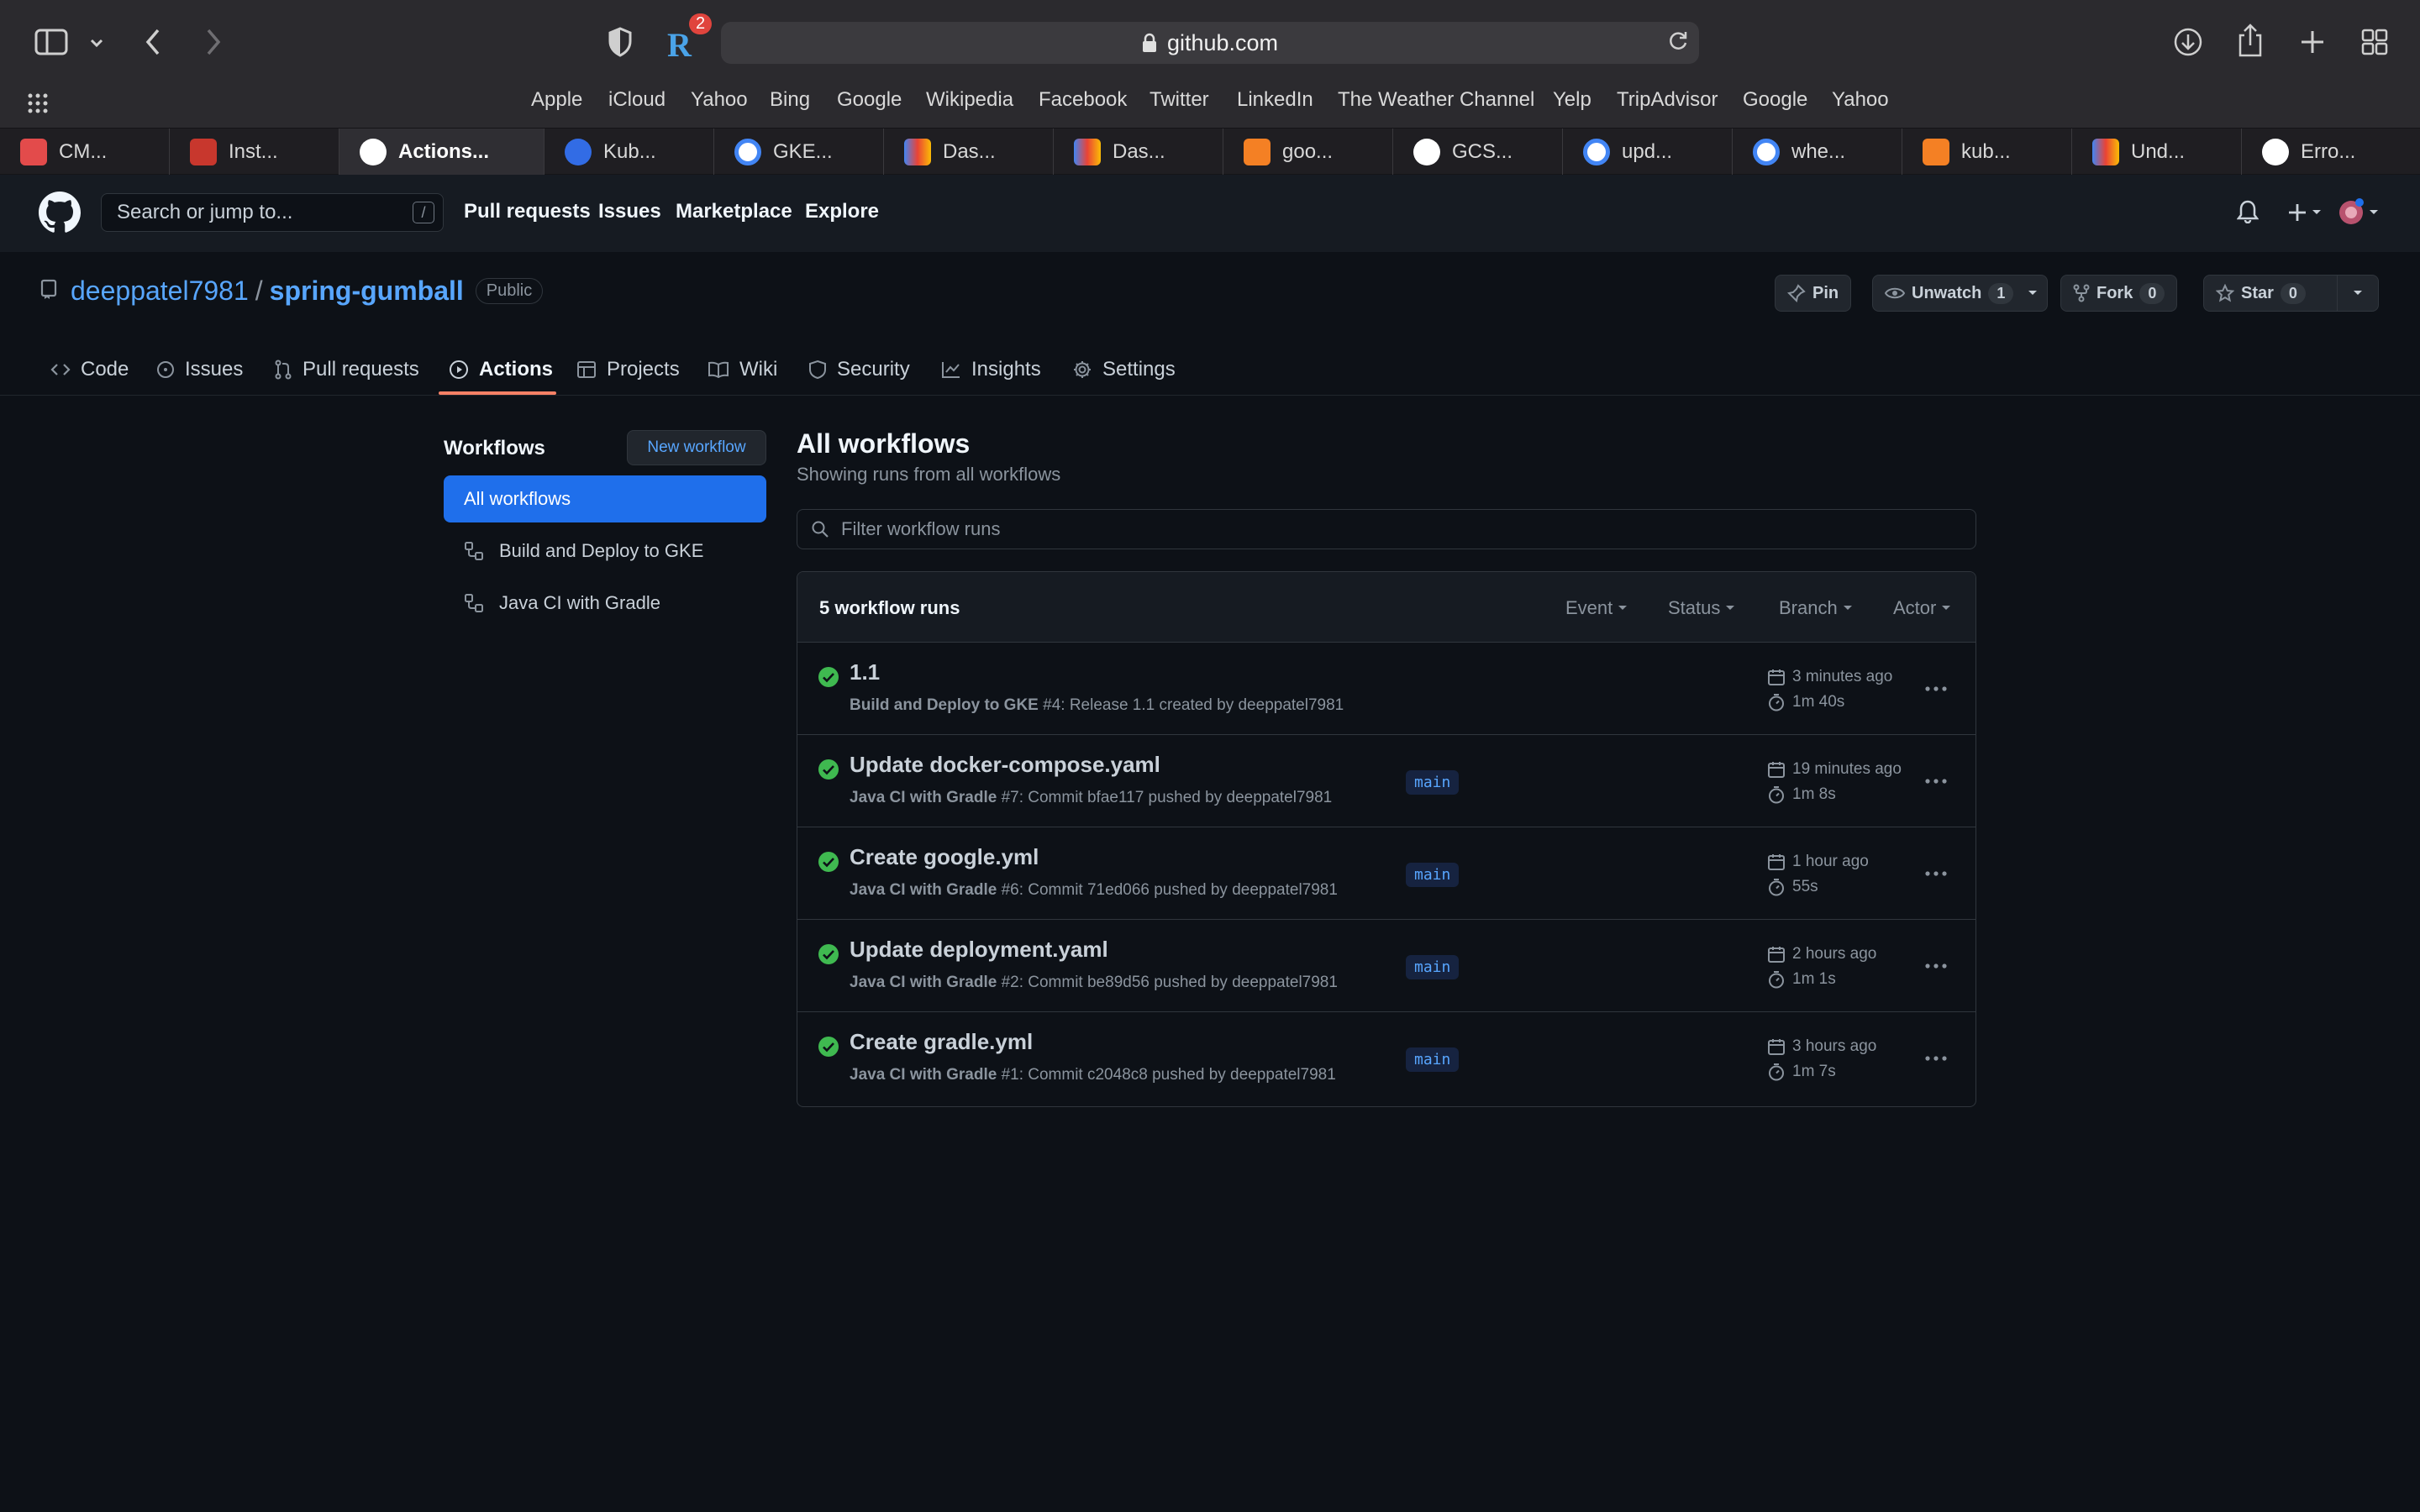  What do you see at coordinates (1275, 100) in the screenshot?
I see `bookmark-item: LinkedIn` at bounding box center [1275, 100].